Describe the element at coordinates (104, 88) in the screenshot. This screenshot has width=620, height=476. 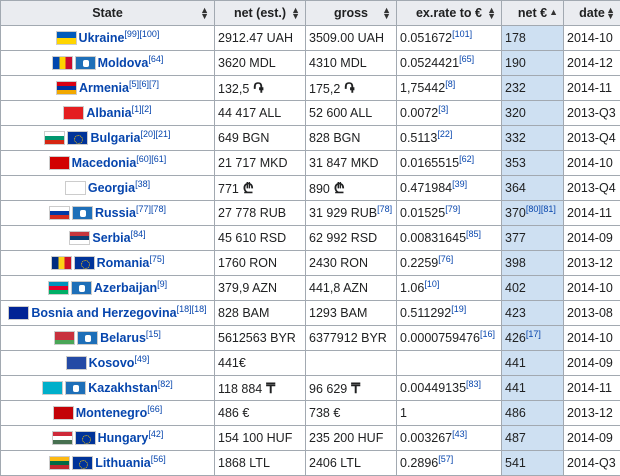
I see `state-link: Armenia` at that location.